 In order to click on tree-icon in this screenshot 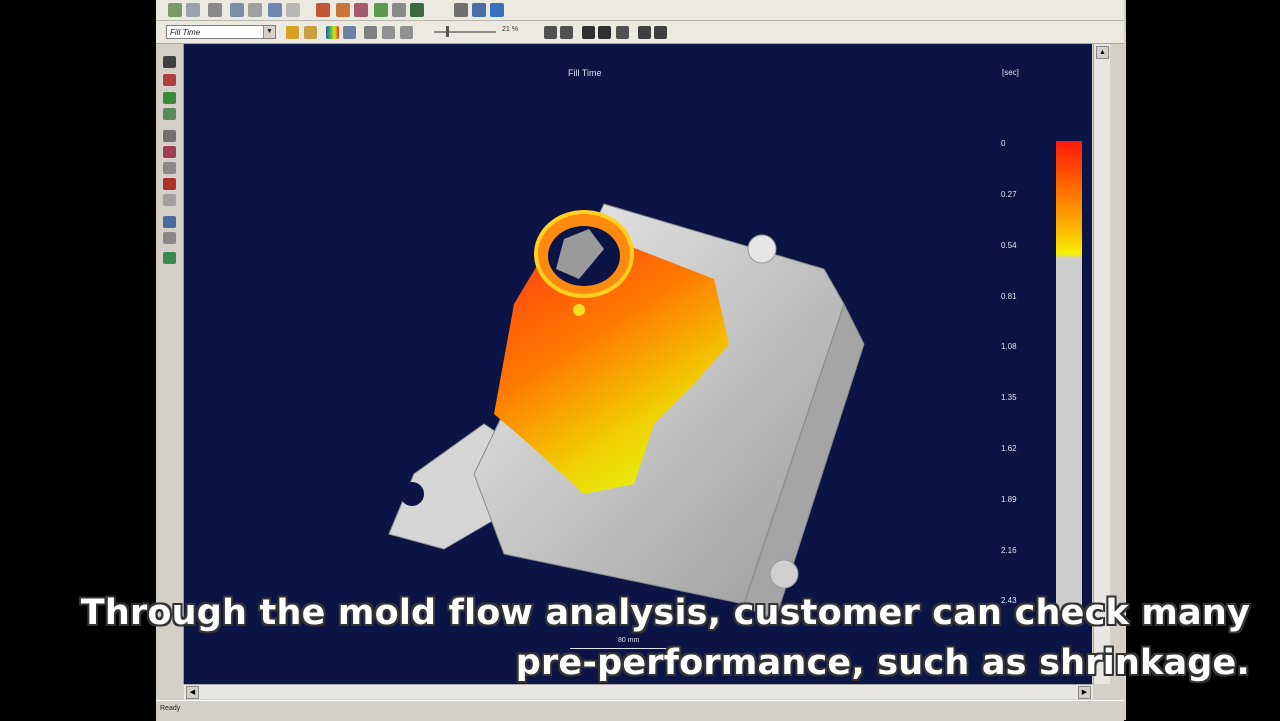, I will do `click(237, 10)`.